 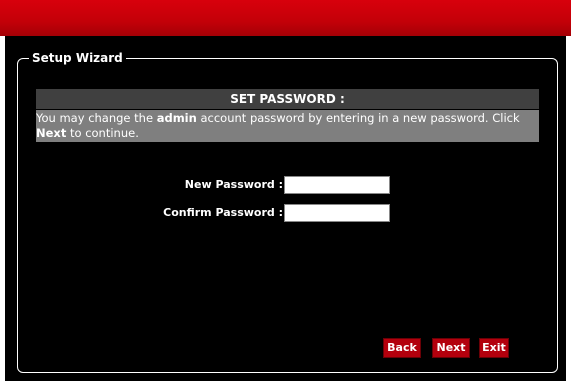 I want to click on new-password-row: New Password :, so click(x=260, y=185).